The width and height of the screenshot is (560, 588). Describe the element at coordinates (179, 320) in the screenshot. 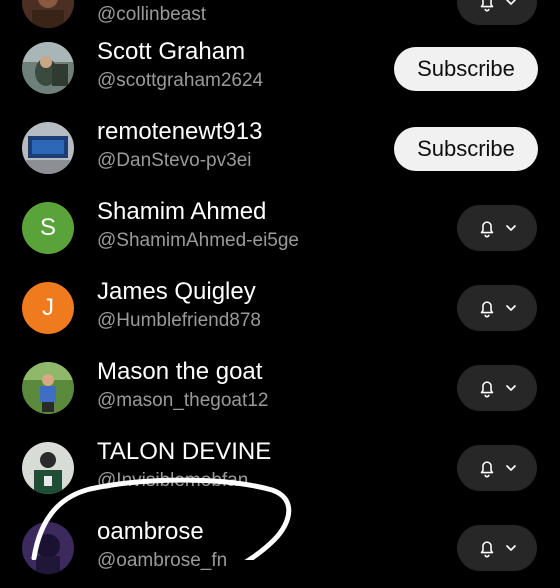

I see `channel-handle: @Humblefriend878` at that location.